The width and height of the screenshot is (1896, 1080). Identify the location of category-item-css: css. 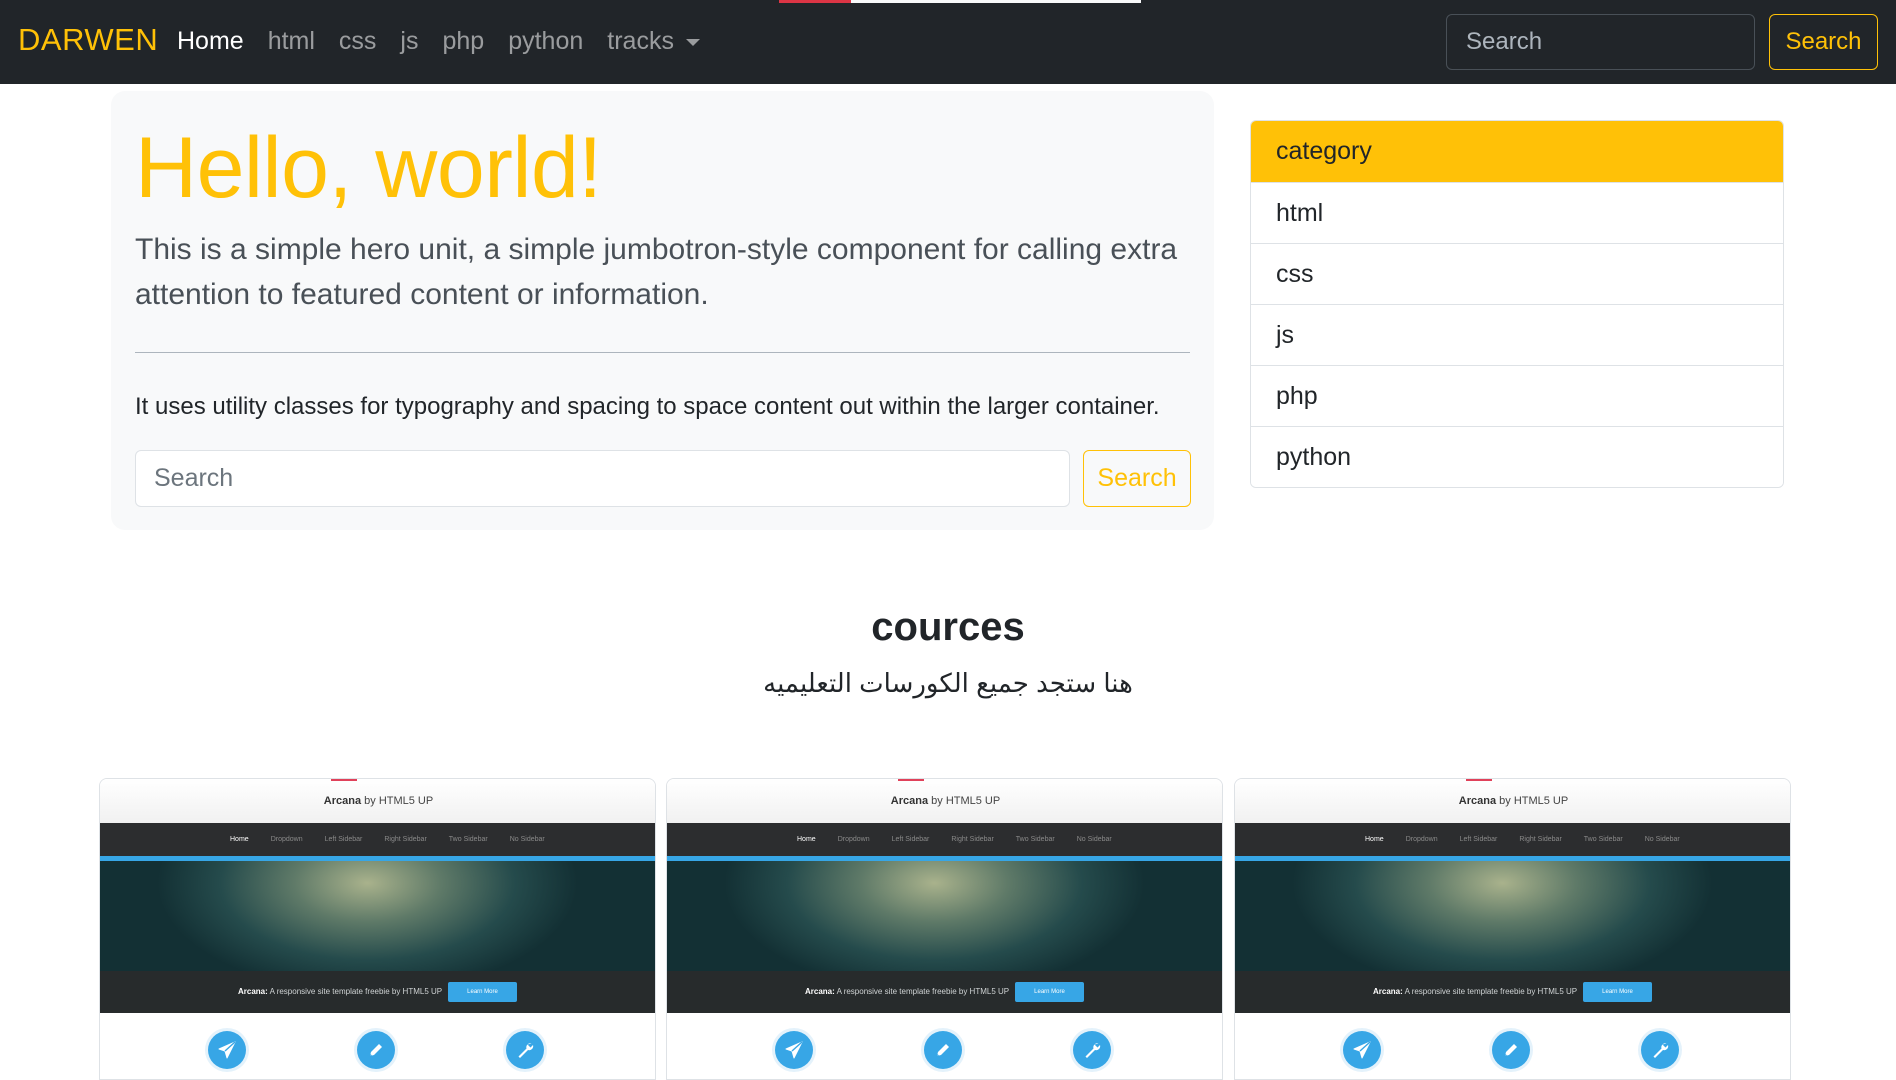
(1517, 273).